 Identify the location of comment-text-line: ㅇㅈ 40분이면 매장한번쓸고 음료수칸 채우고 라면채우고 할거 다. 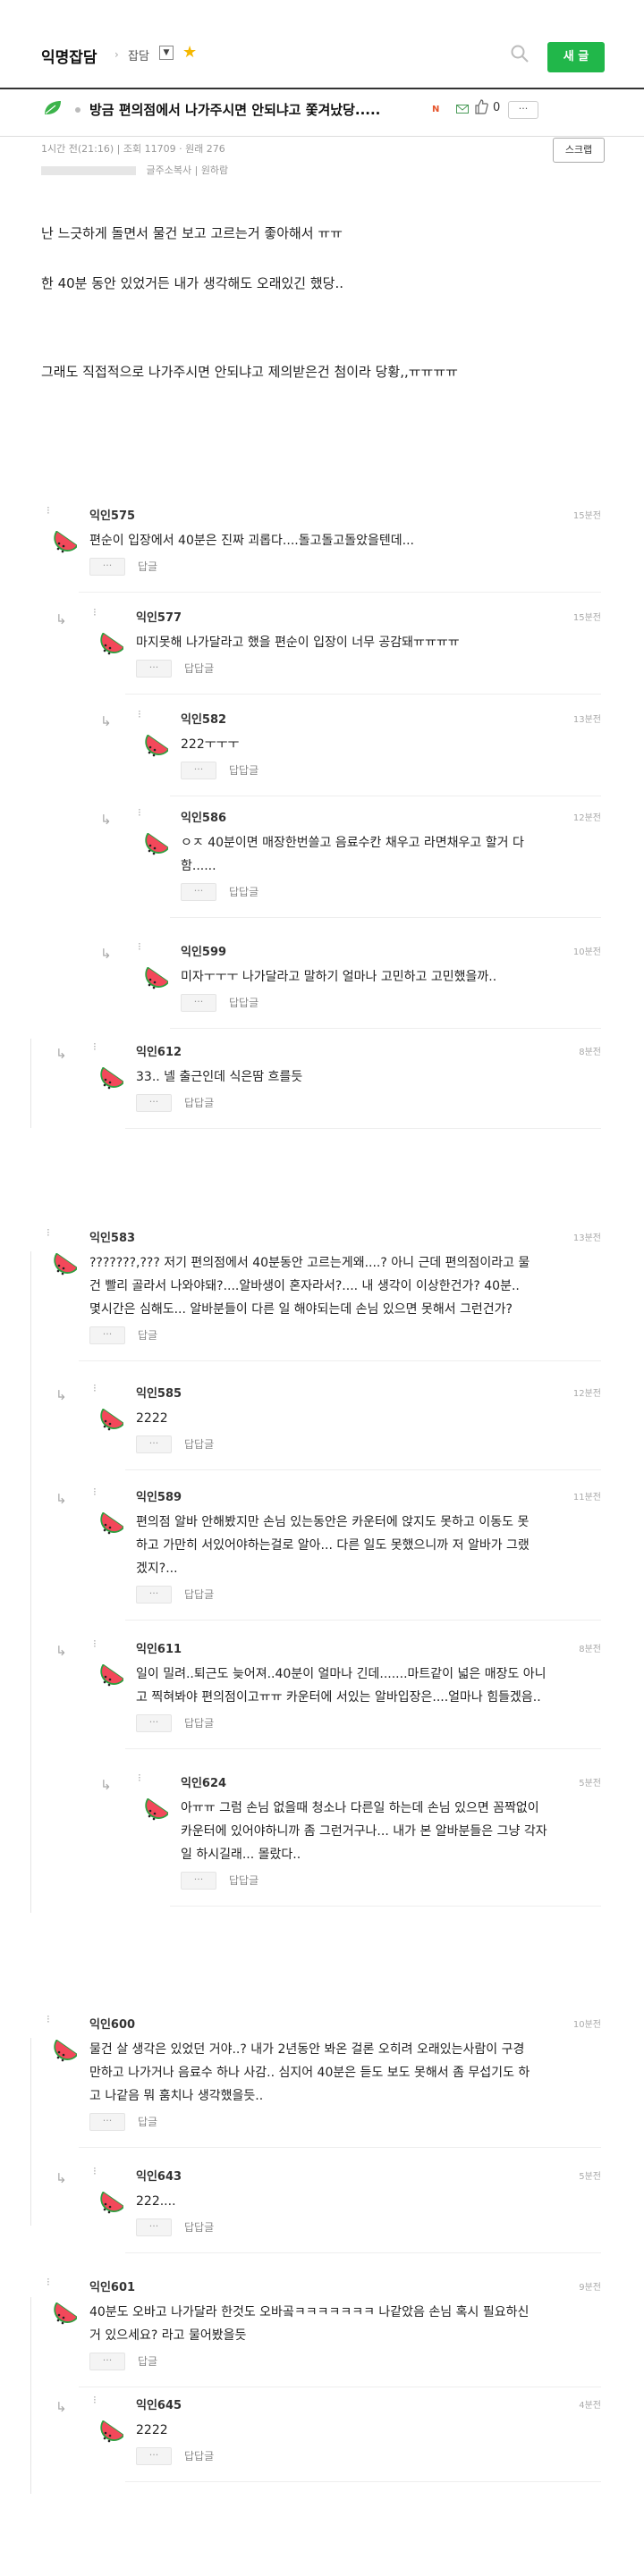
(352, 843).